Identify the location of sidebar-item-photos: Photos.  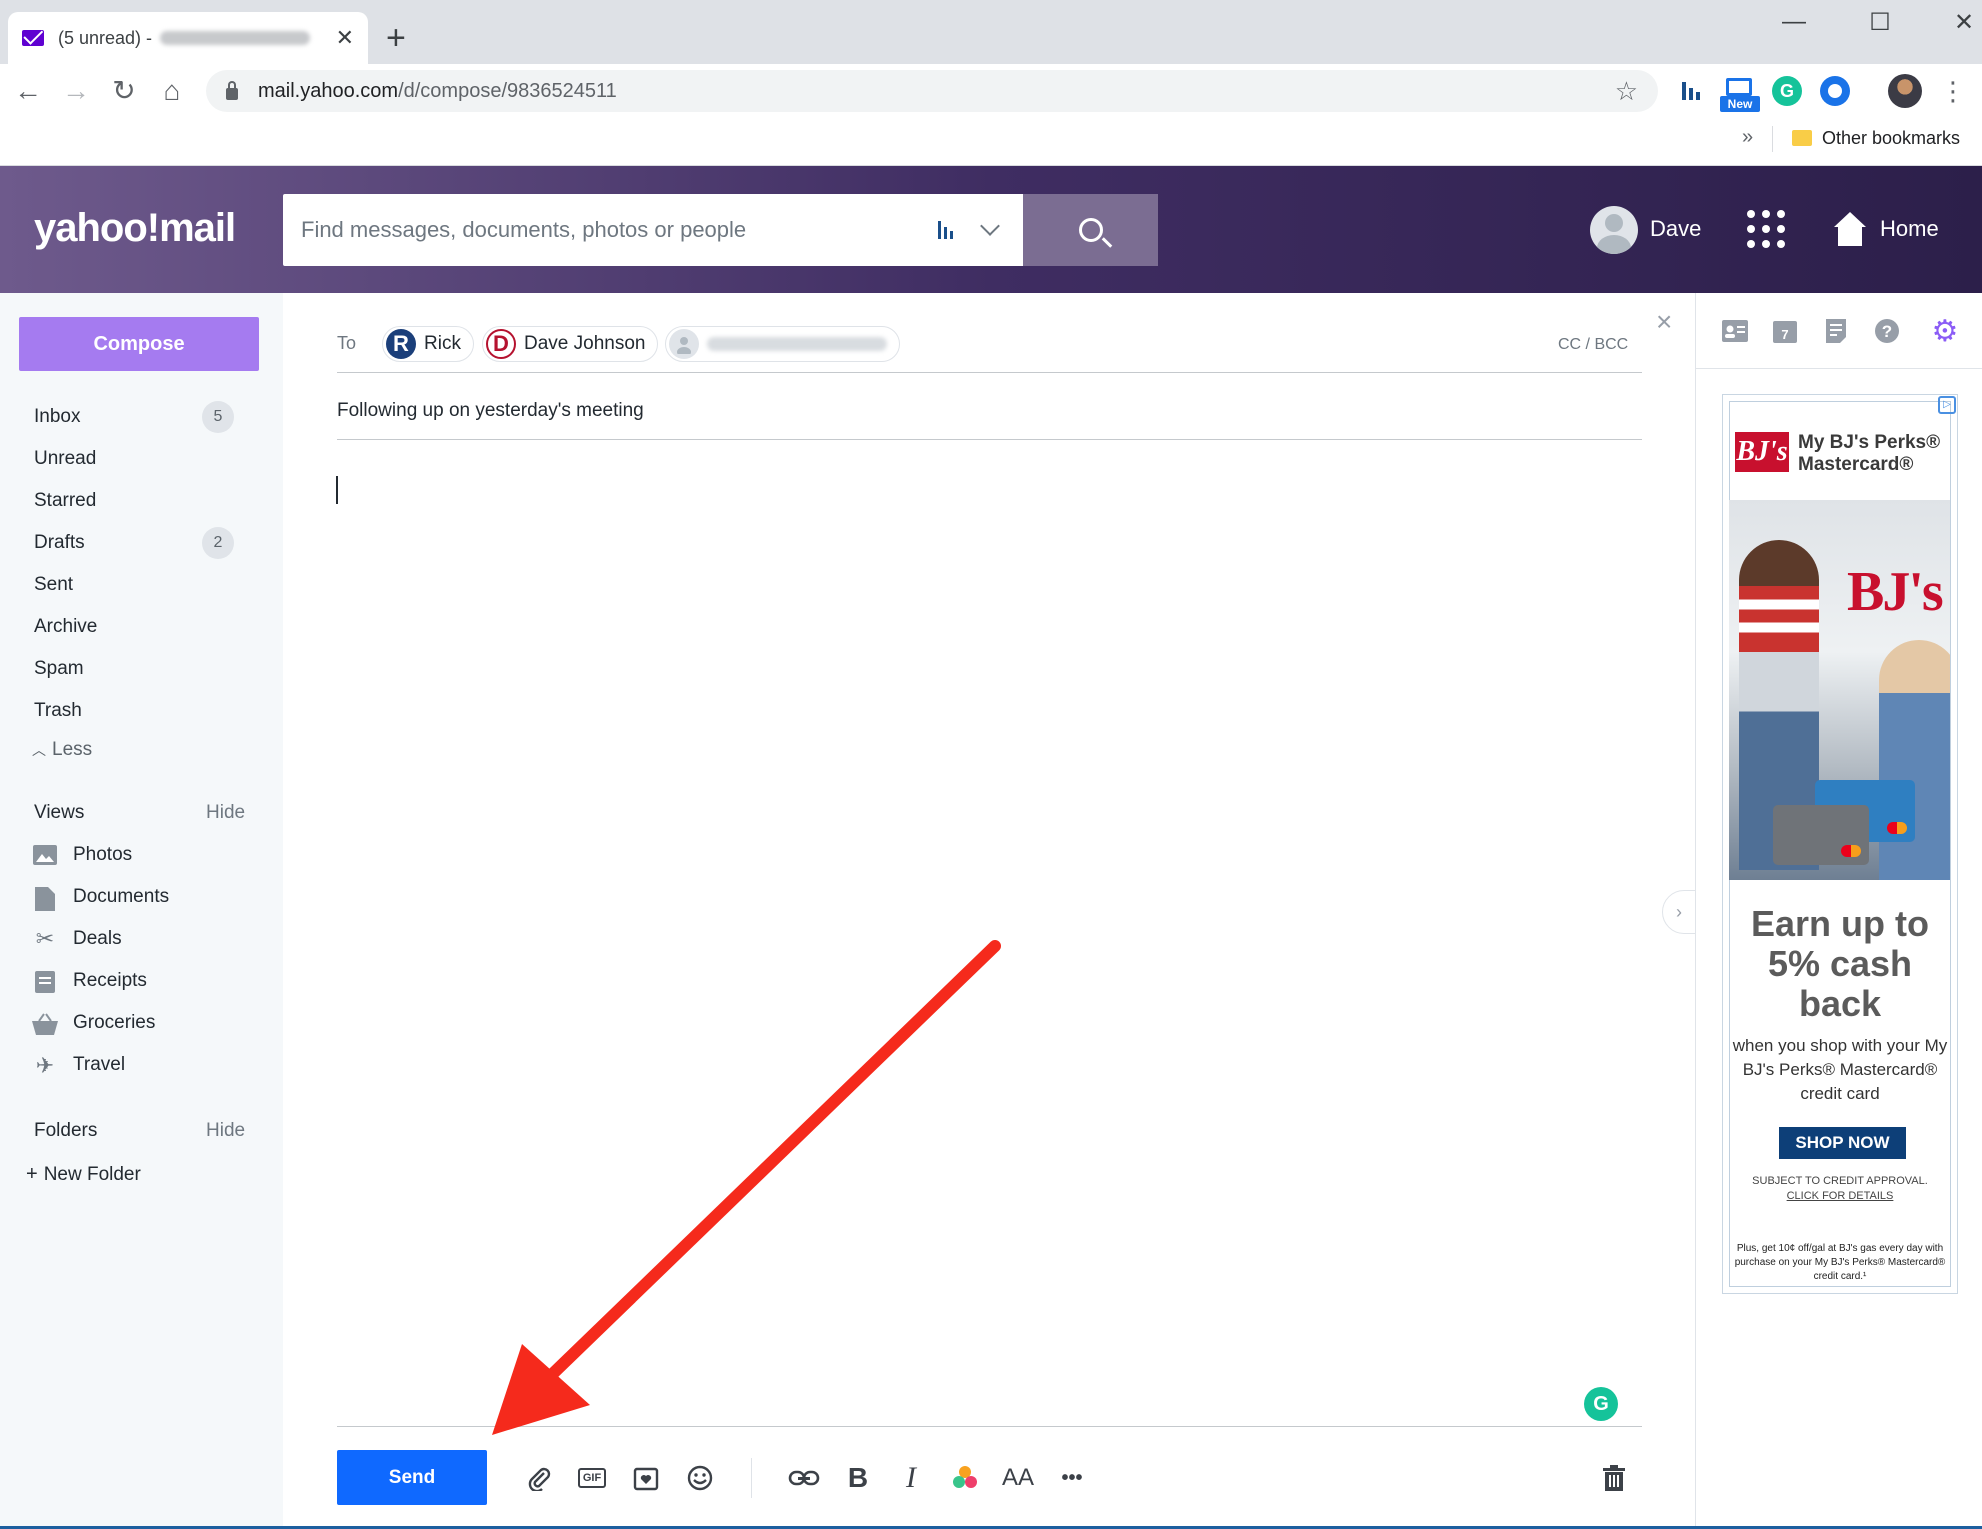
(102, 855).